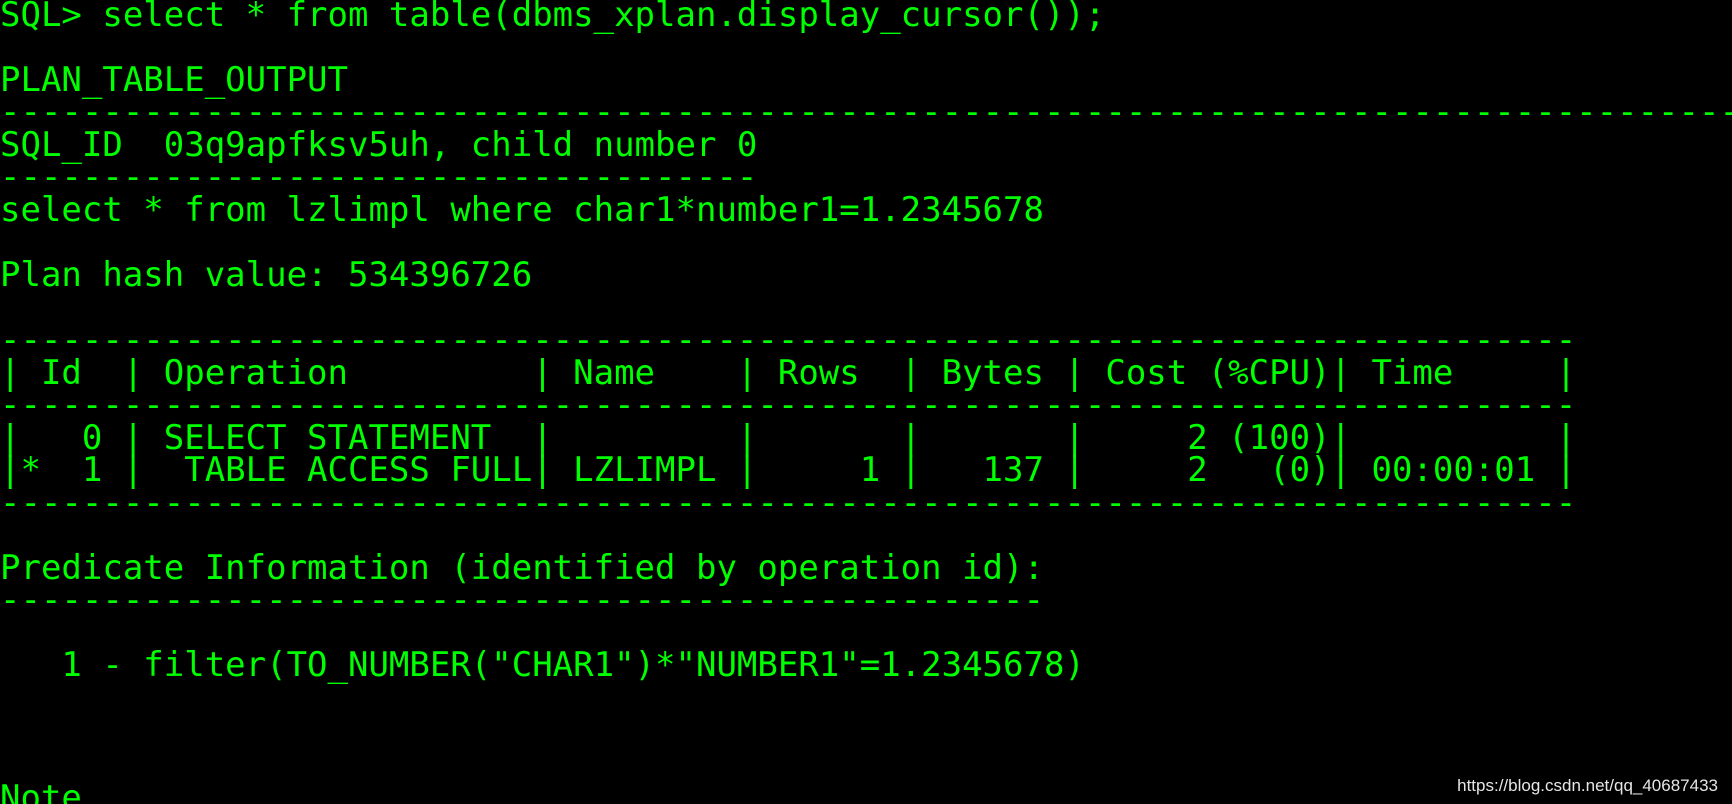  Describe the element at coordinates (266, 275) in the screenshot. I see `plan-hash-line: Plan hash value: 534396726` at that location.